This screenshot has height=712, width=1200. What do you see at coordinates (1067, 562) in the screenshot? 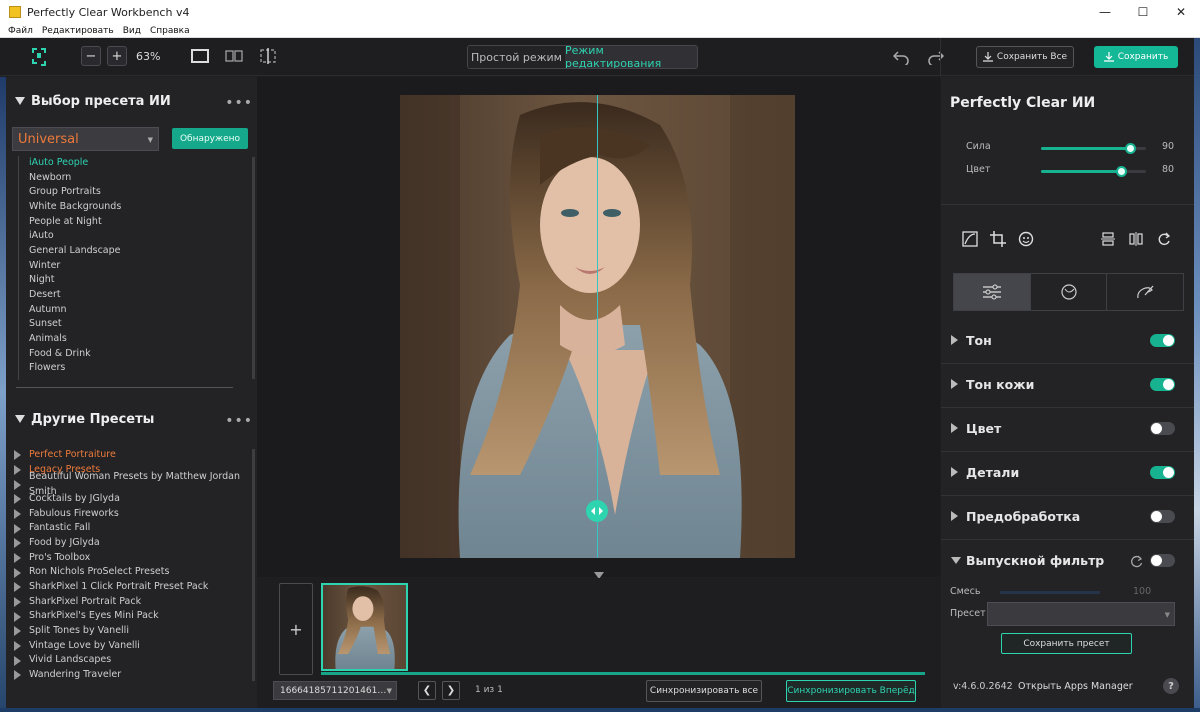
I see `section-6: Выпускной фильтр` at bounding box center [1067, 562].